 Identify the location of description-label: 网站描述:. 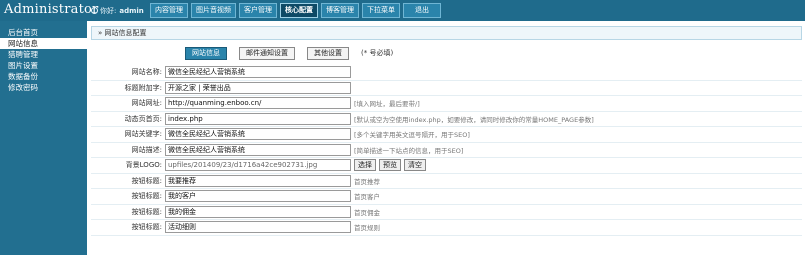
(146, 149).